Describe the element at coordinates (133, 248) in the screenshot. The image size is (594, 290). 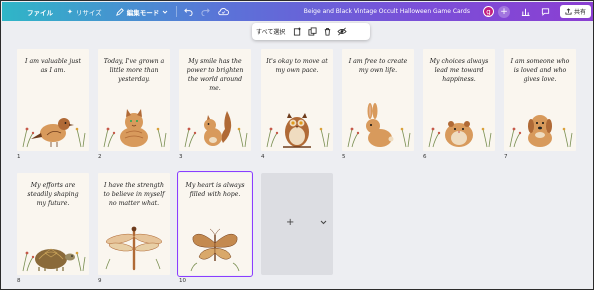
I see `dragonfly-illustration` at that location.